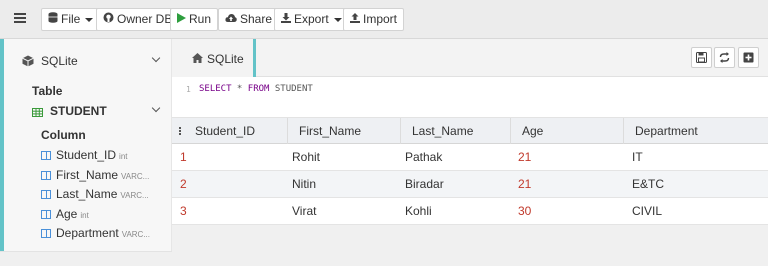  What do you see at coordinates (304, 184) in the screenshot?
I see `cell-first-name: Nitin` at bounding box center [304, 184].